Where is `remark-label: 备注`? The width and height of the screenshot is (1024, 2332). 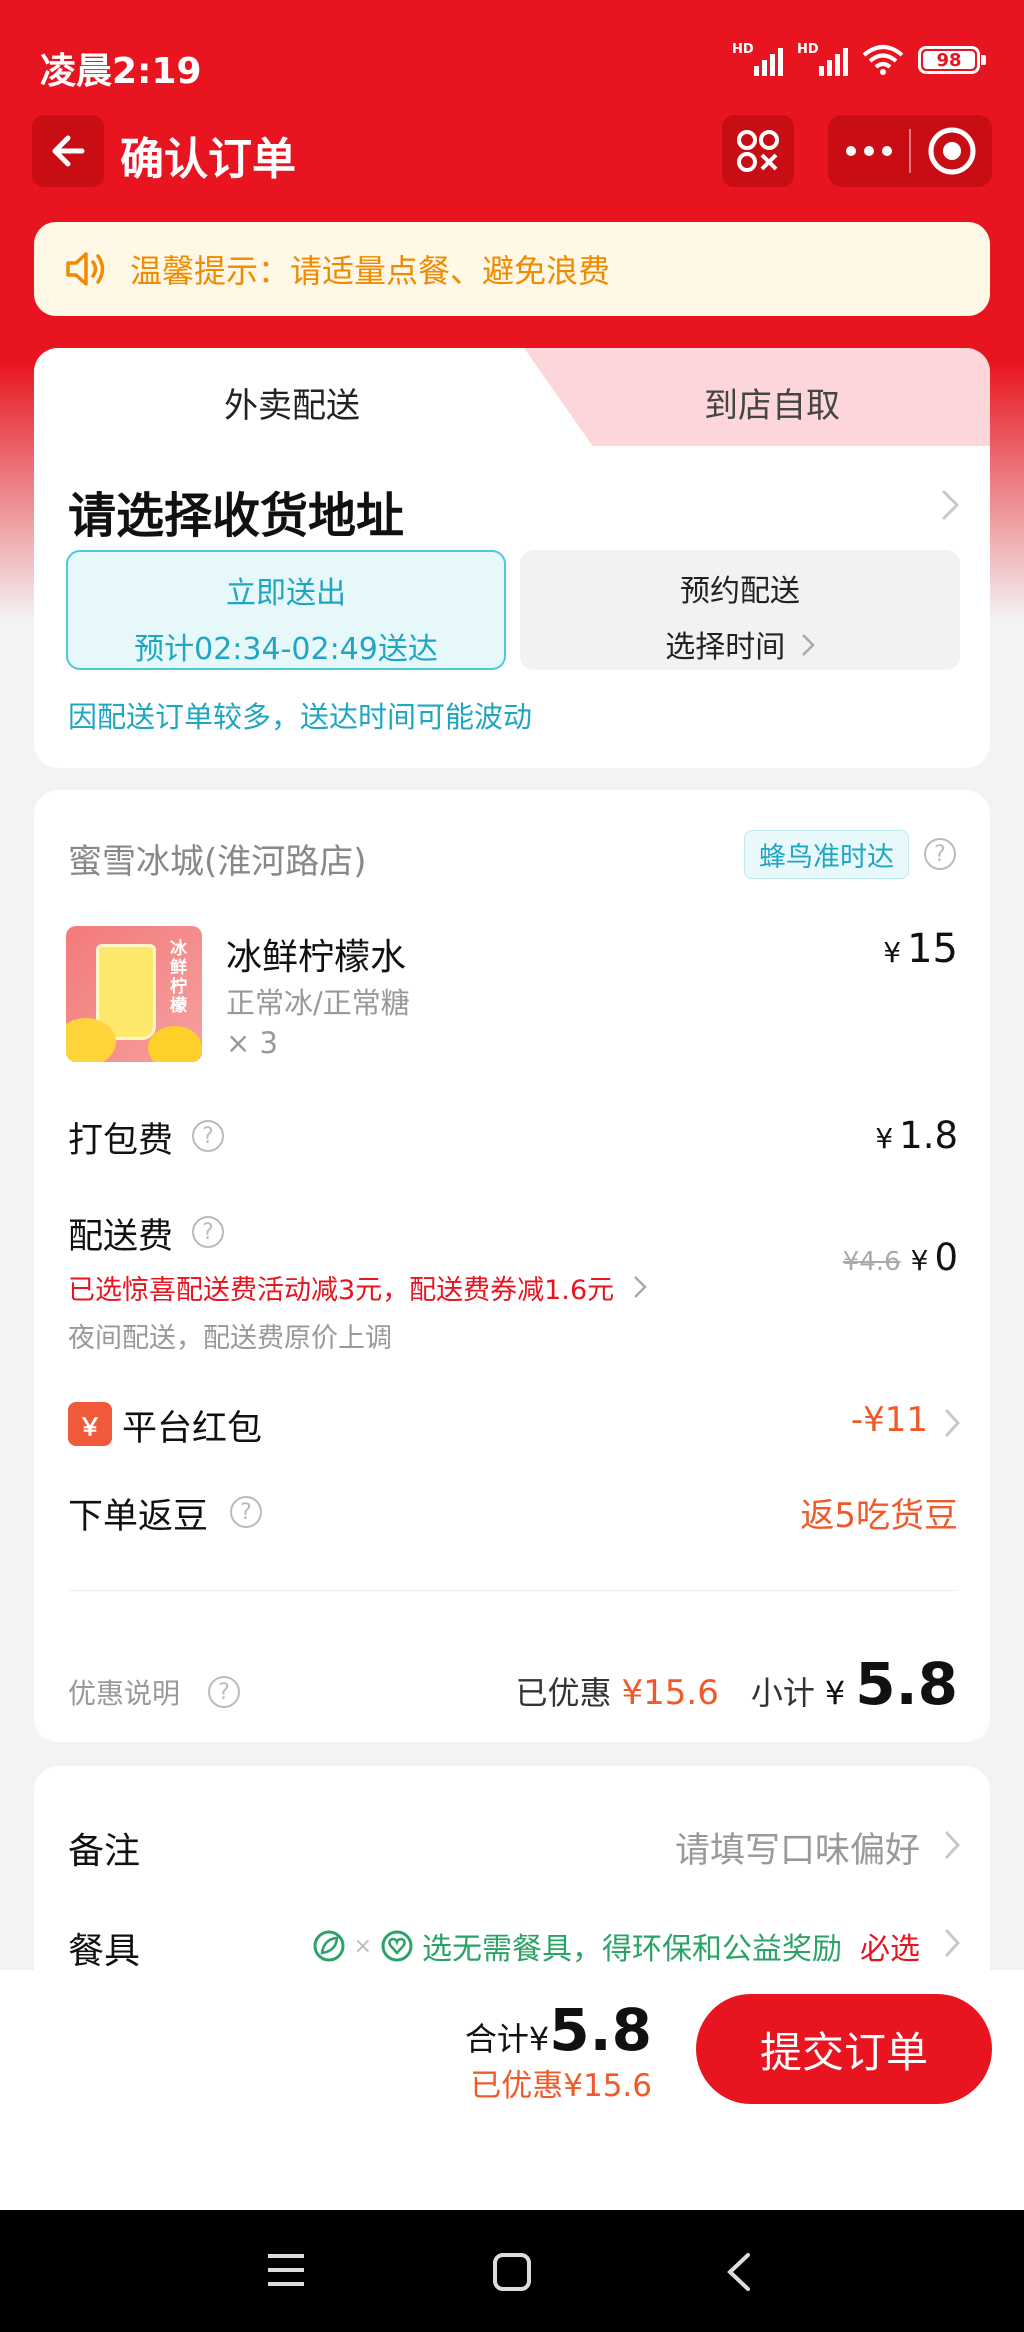 remark-label: 备注 is located at coordinates (104, 1851).